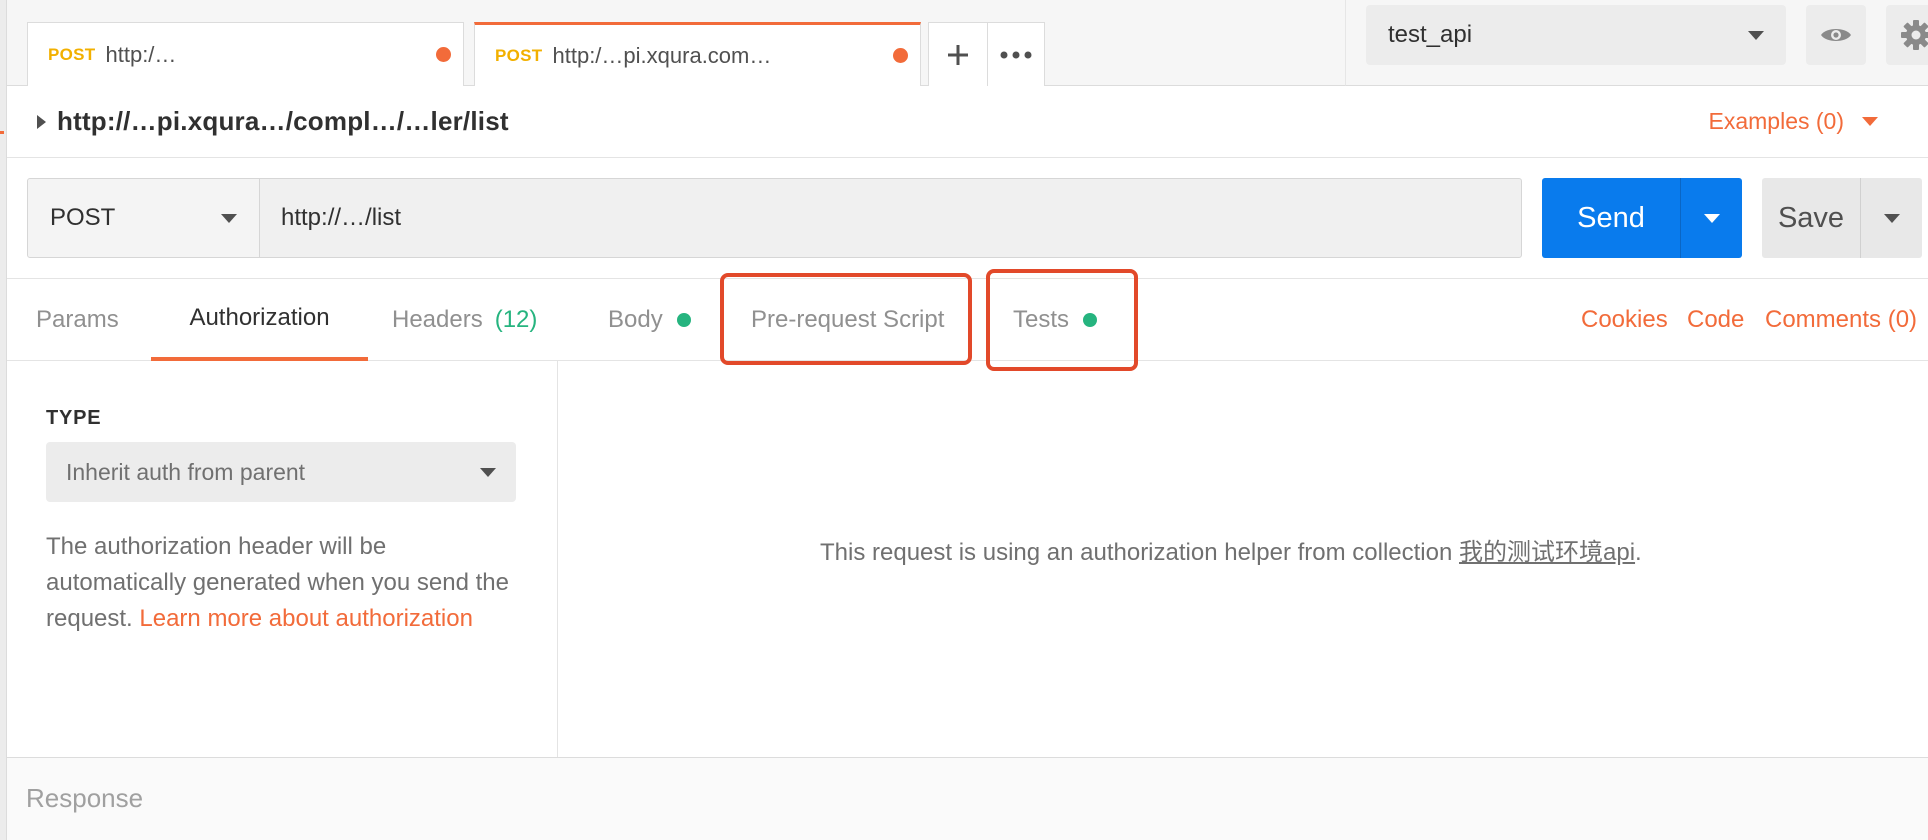  I want to click on tab-params-label: Params, so click(77, 319).